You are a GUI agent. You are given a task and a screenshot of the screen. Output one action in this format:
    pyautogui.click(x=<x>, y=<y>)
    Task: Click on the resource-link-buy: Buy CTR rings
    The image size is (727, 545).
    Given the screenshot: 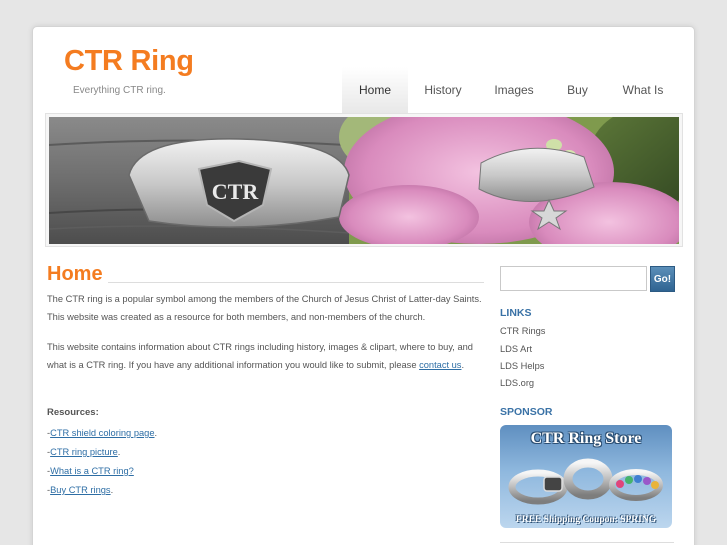 What is the action you would take?
    pyautogui.click(x=80, y=490)
    